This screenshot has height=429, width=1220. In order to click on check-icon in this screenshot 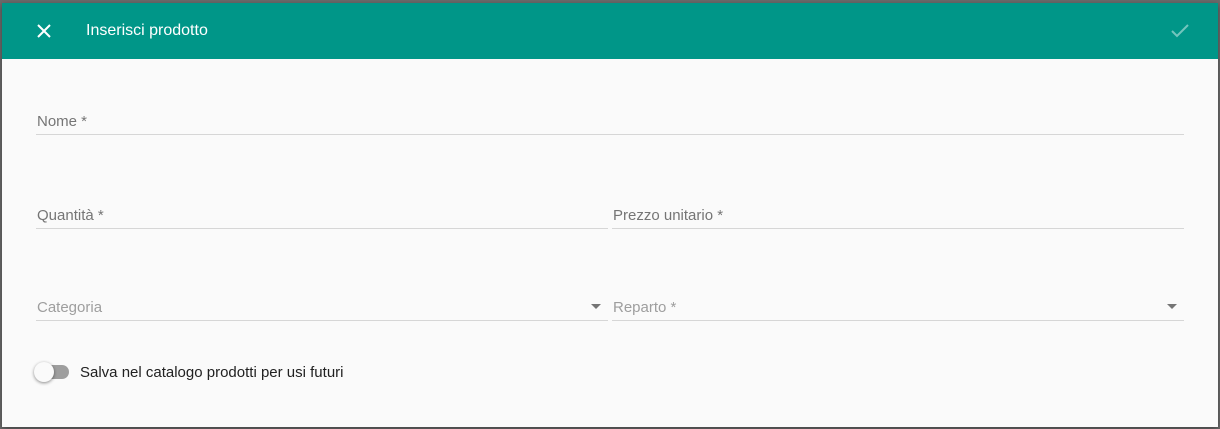, I will do `click(1180, 31)`.